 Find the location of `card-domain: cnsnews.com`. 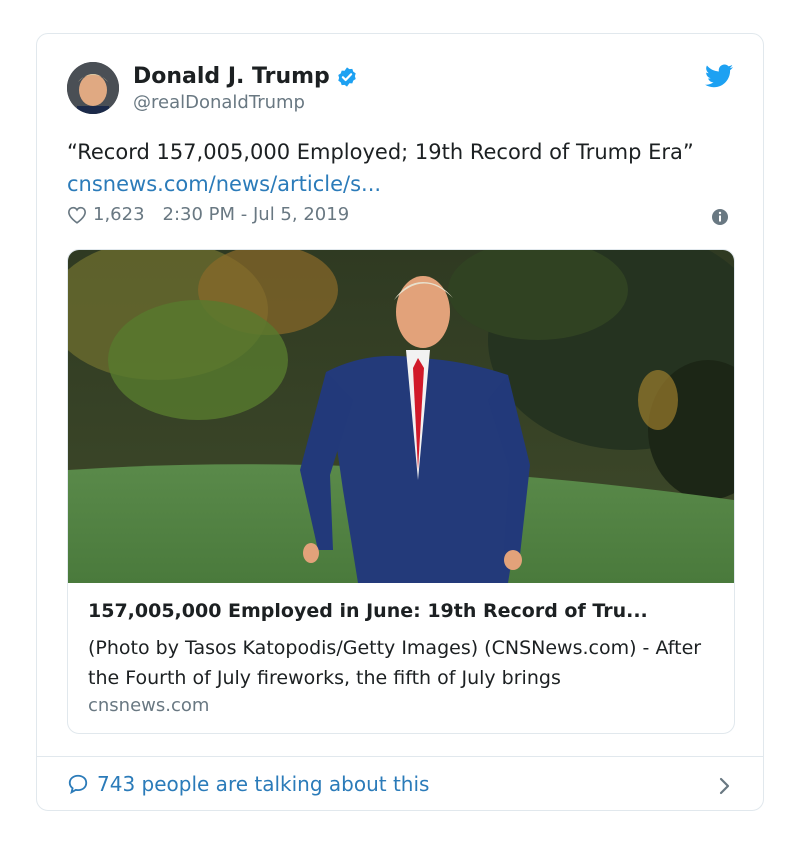

card-domain: cnsnews.com is located at coordinates (149, 705).